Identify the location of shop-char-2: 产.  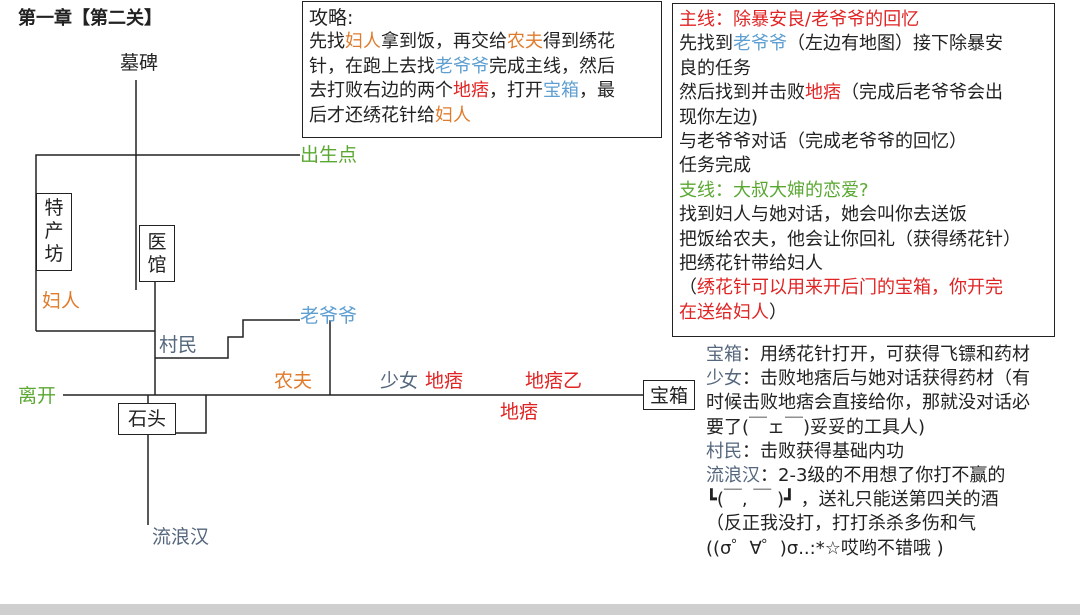
(54, 231).